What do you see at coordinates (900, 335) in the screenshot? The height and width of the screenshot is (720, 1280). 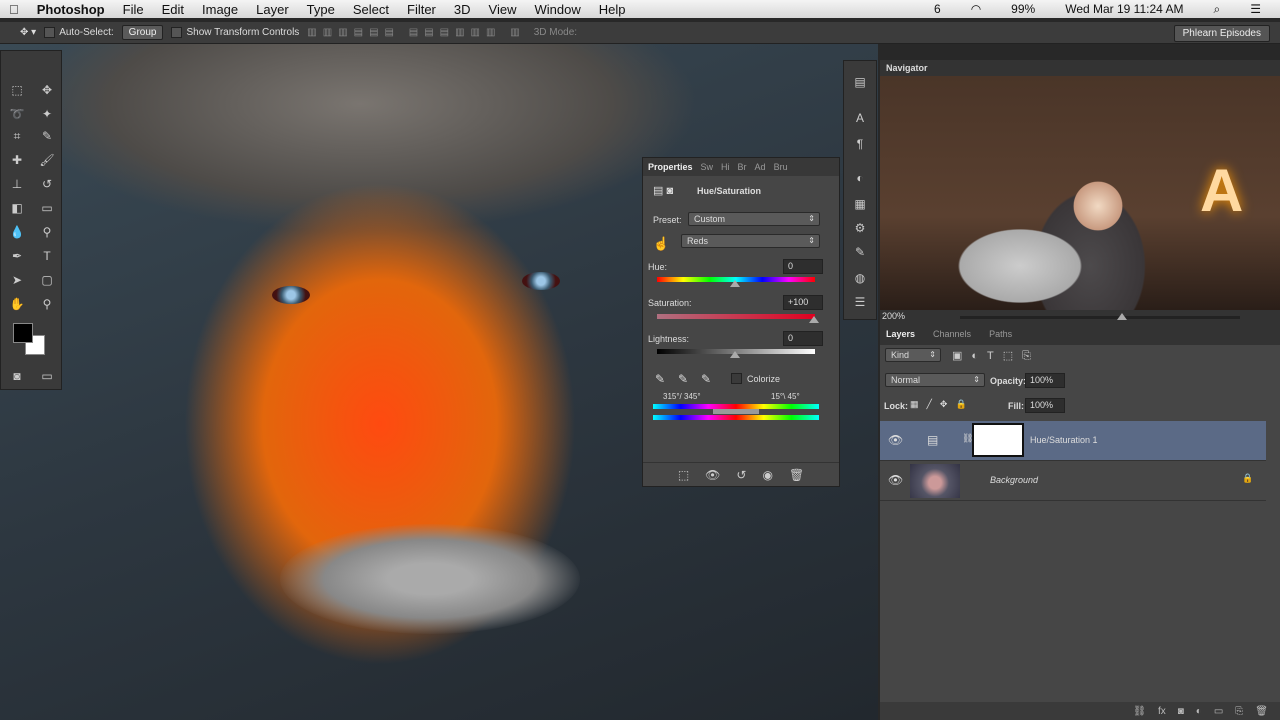 I see `tab-layers: Layers` at bounding box center [900, 335].